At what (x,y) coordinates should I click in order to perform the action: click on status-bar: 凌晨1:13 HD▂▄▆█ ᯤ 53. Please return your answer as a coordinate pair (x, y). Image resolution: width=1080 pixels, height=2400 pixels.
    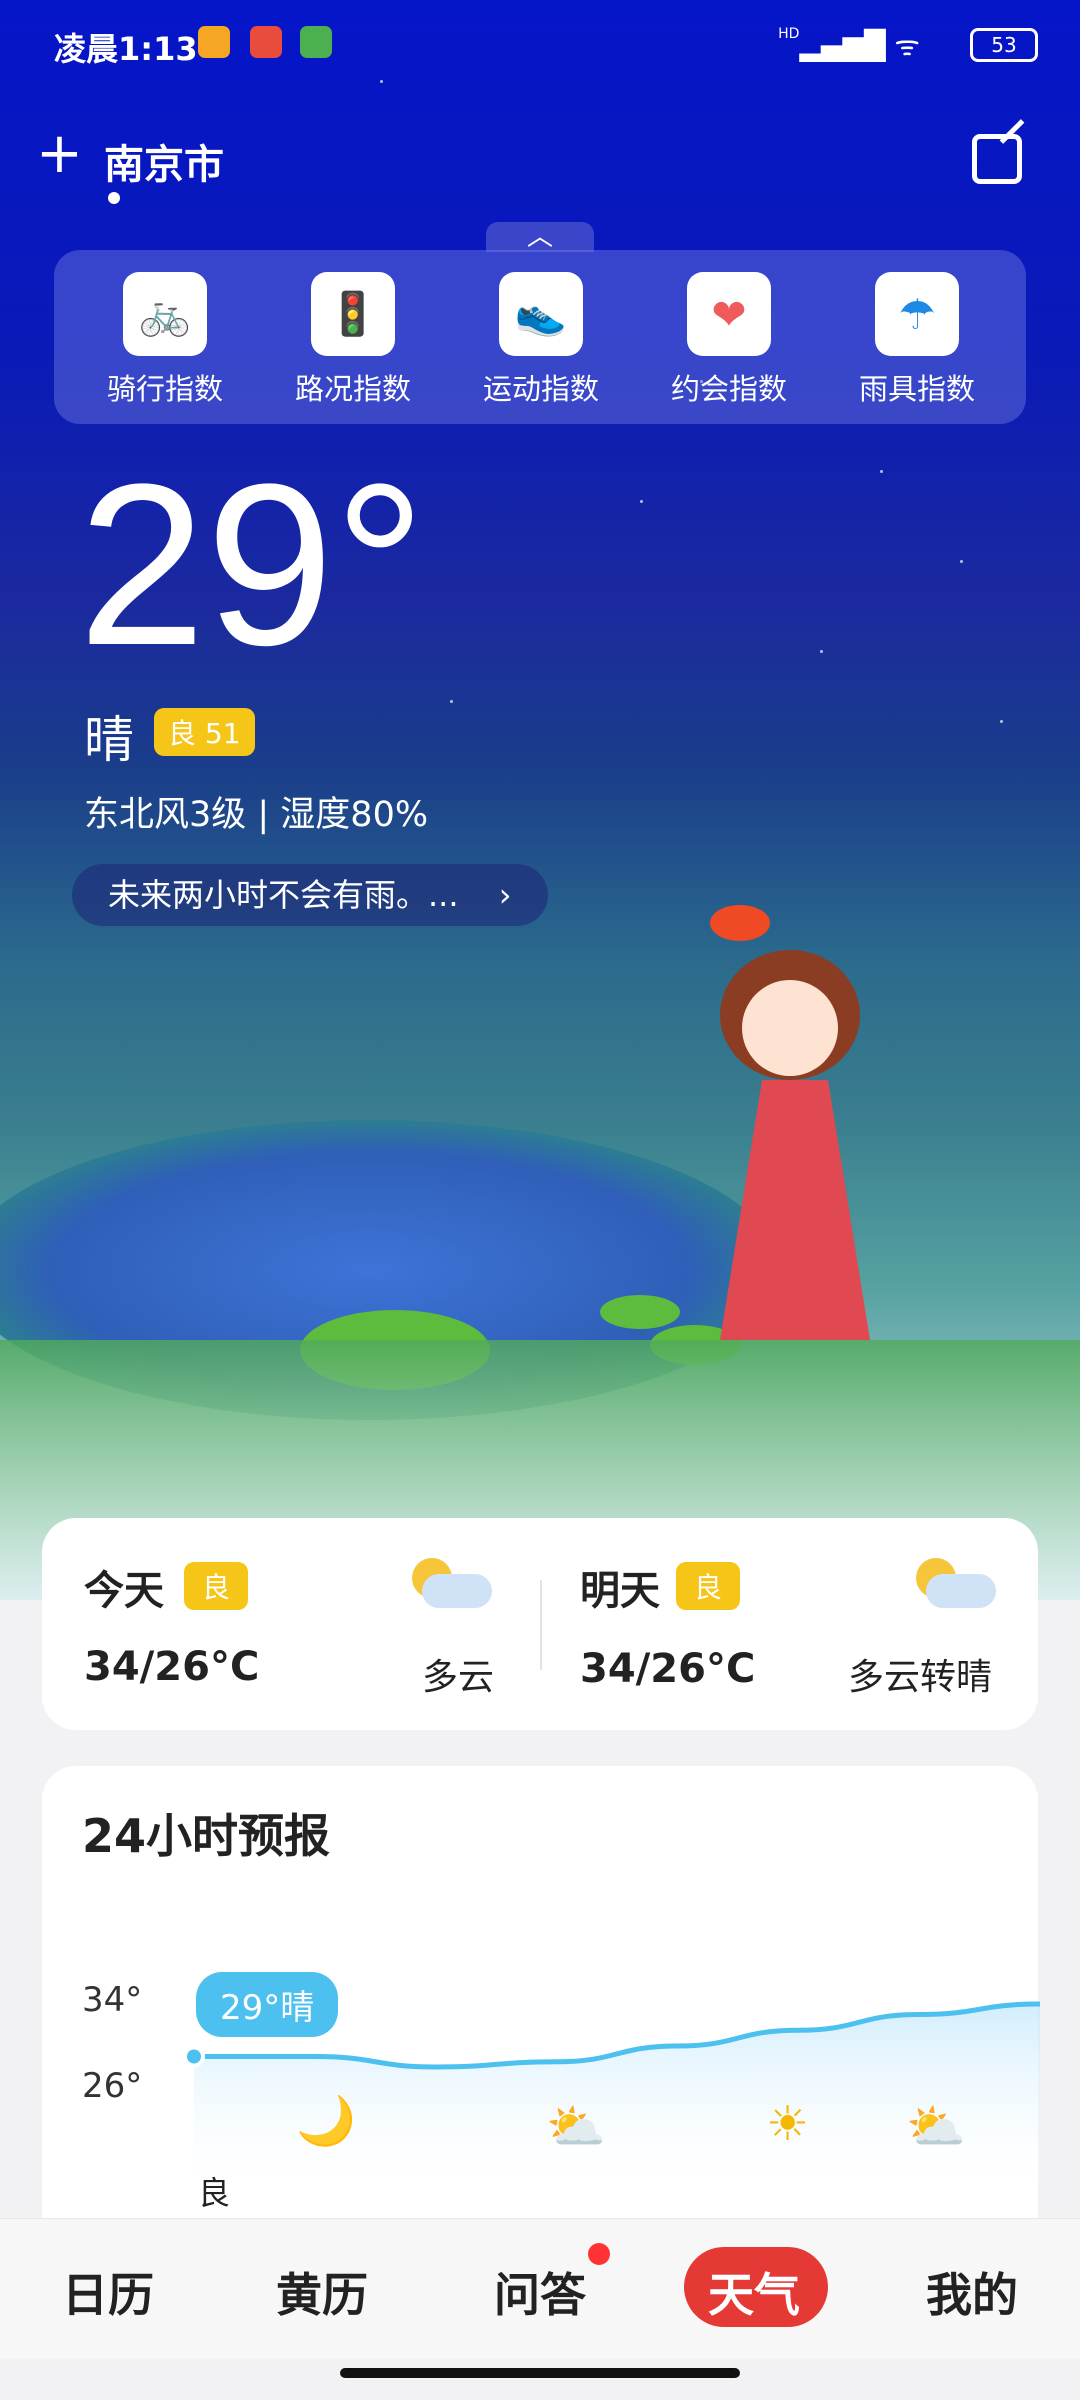
    Looking at the image, I should click on (540, 45).